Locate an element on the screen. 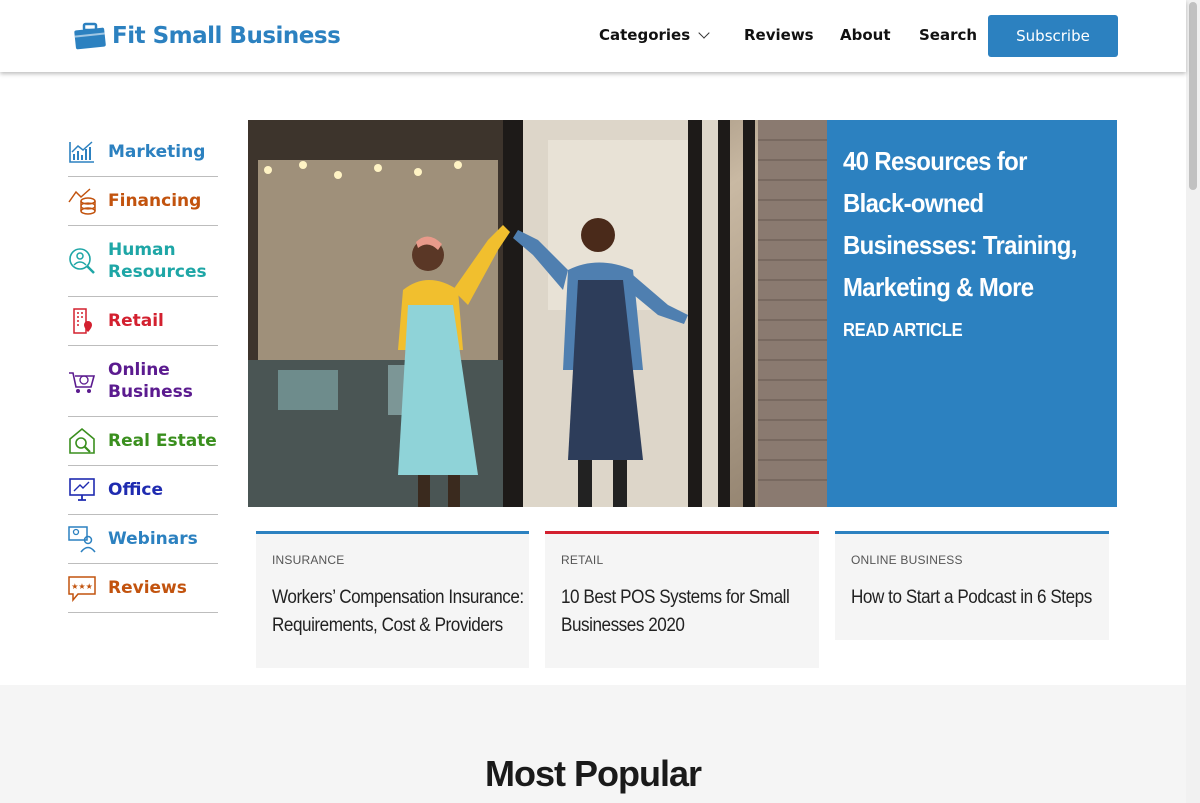 This screenshot has height=803, width=1200. star-rating-icon: ★★★ is located at coordinates (82, 589).